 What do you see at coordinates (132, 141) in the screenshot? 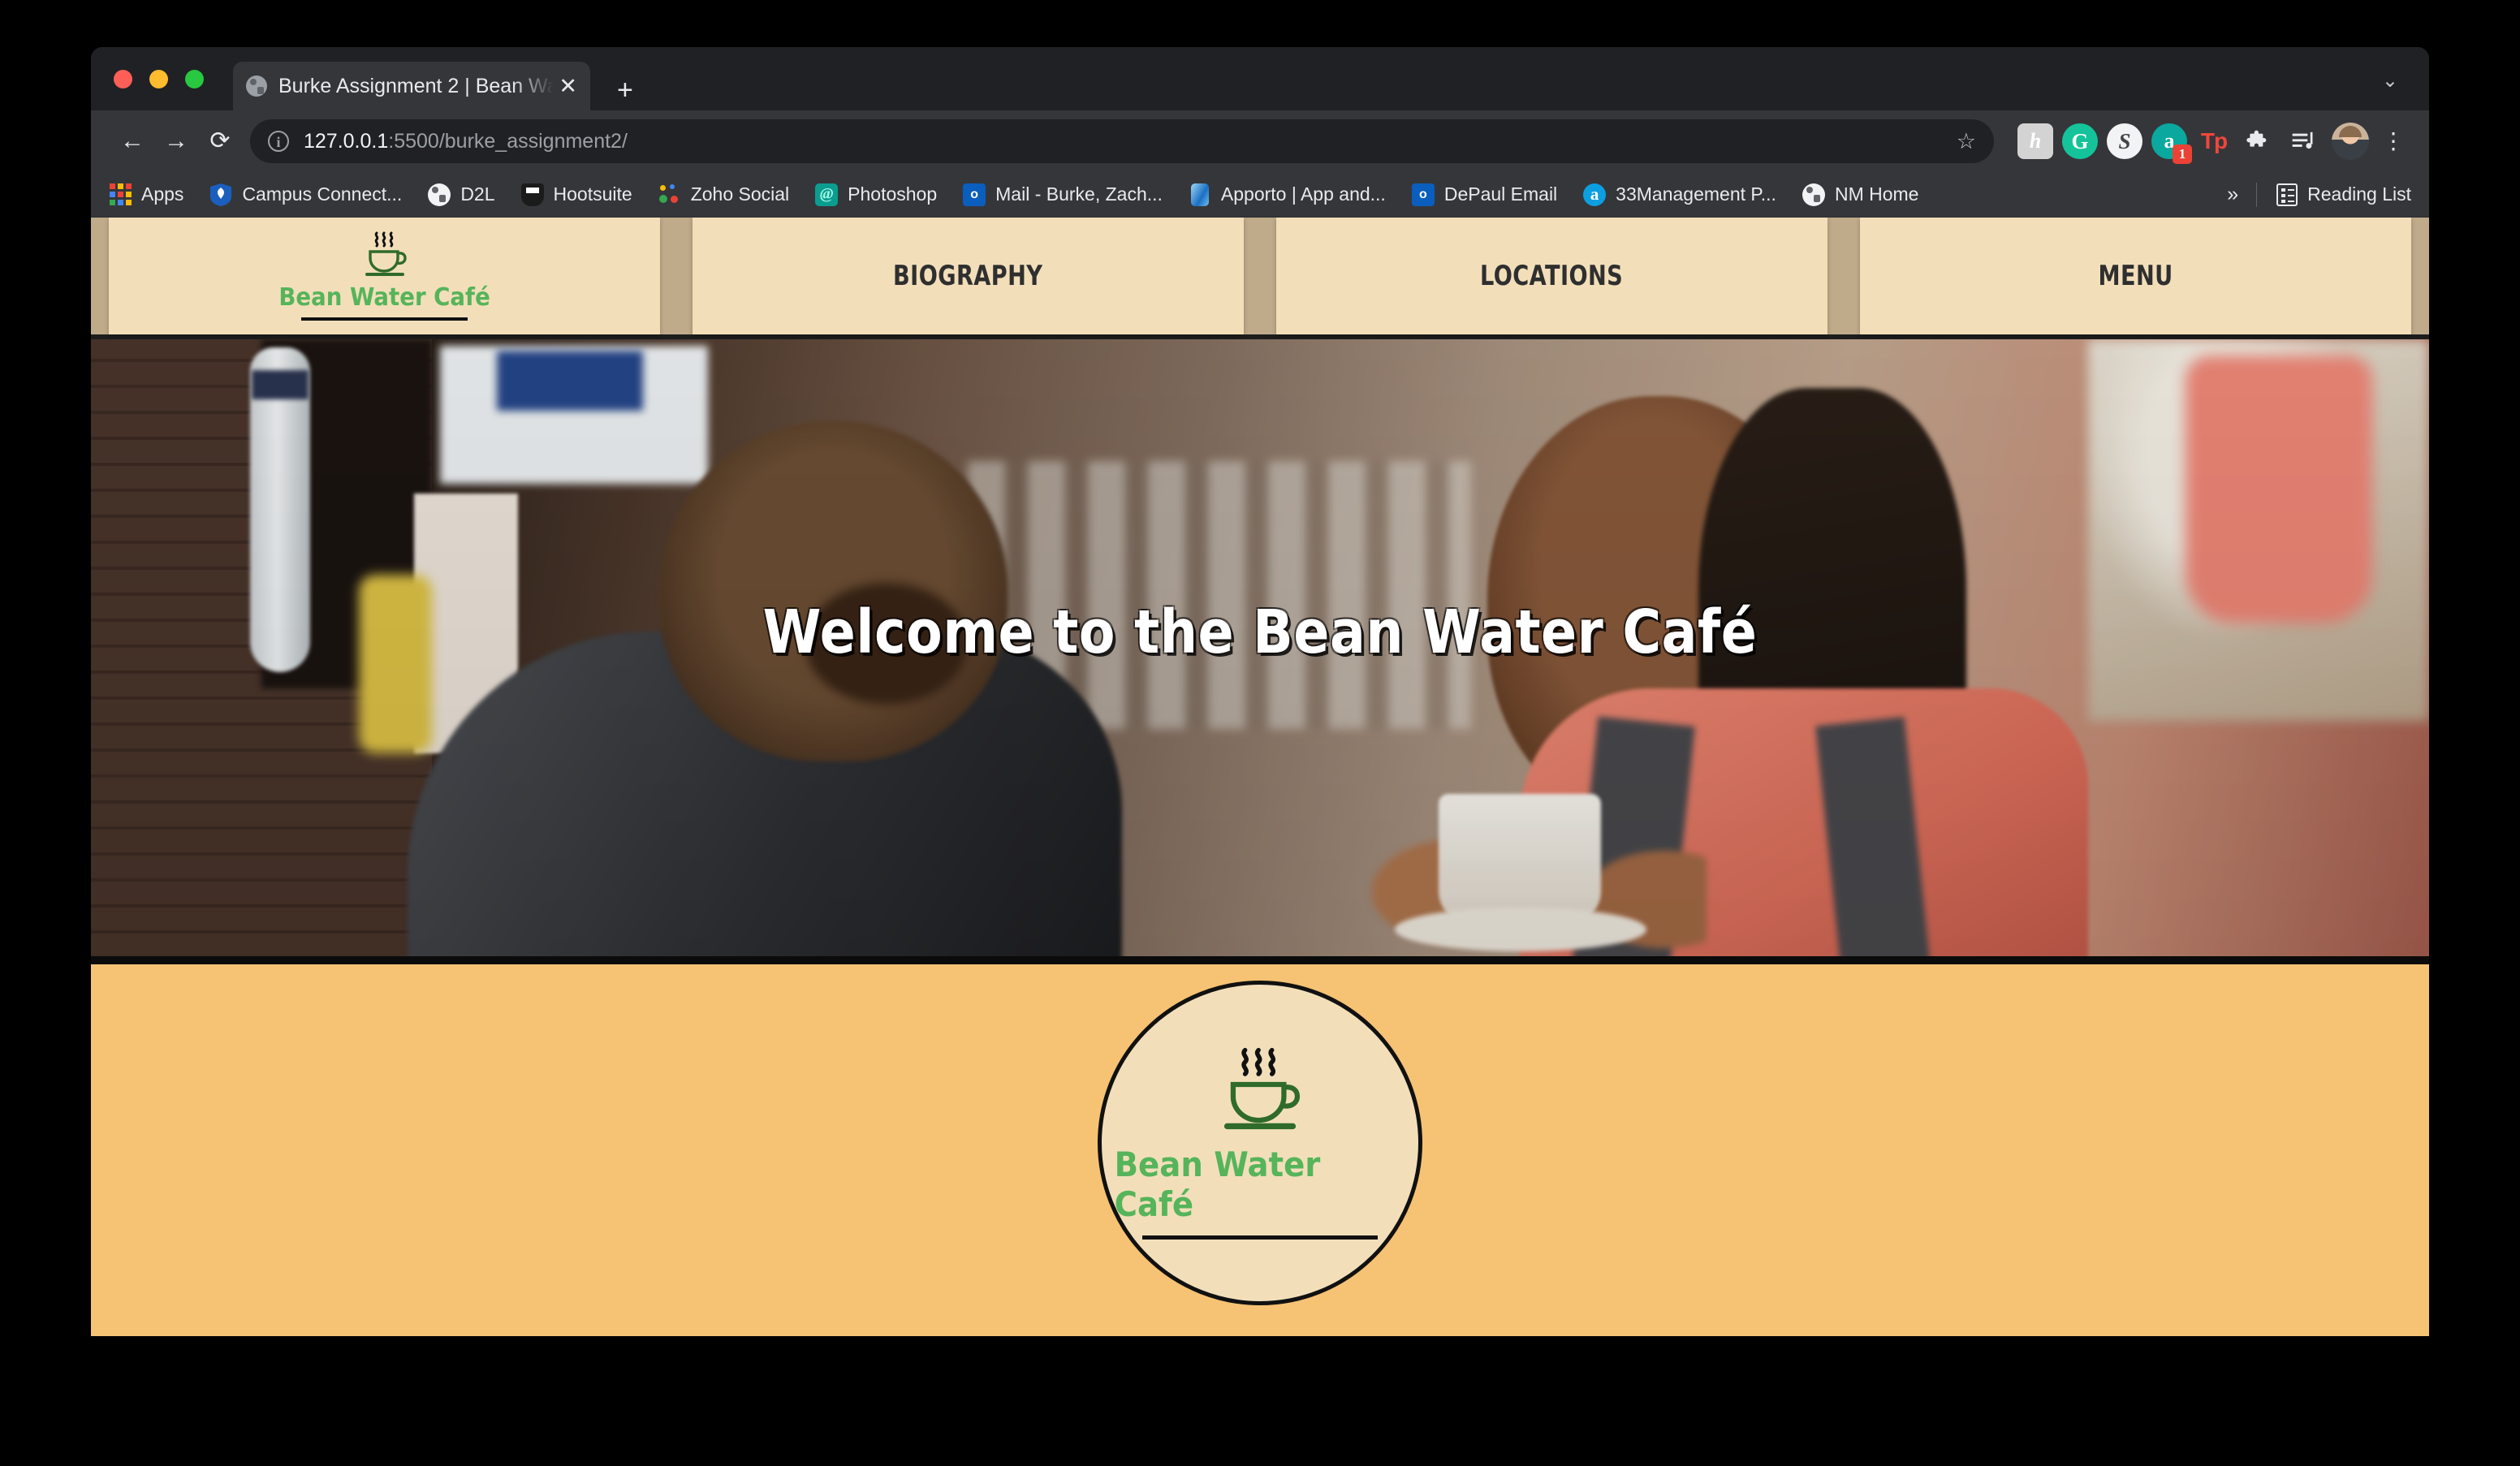
I see `back-button: ←` at bounding box center [132, 141].